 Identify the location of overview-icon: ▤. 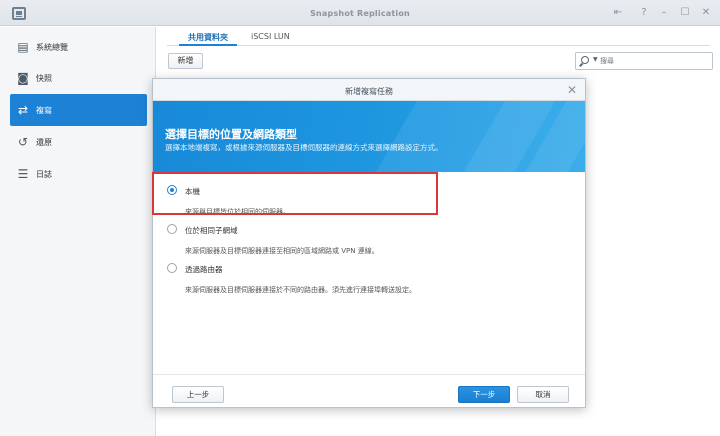
(23, 47).